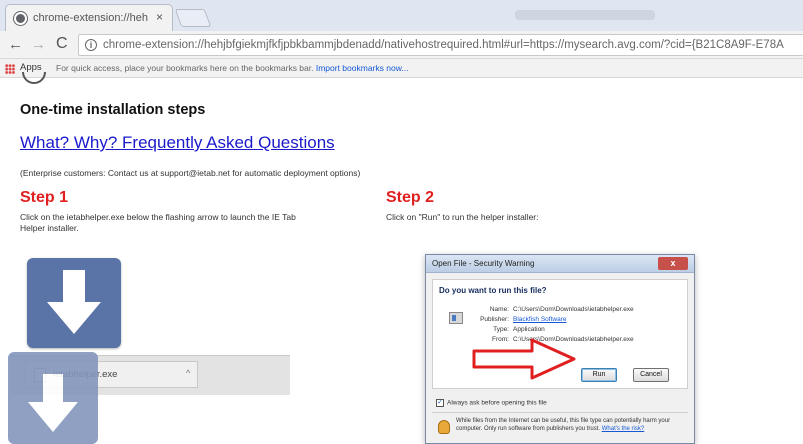 The width and height of the screenshot is (803, 444). What do you see at coordinates (444, 427) in the screenshot?
I see `shield-warning-icon` at bounding box center [444, 427].